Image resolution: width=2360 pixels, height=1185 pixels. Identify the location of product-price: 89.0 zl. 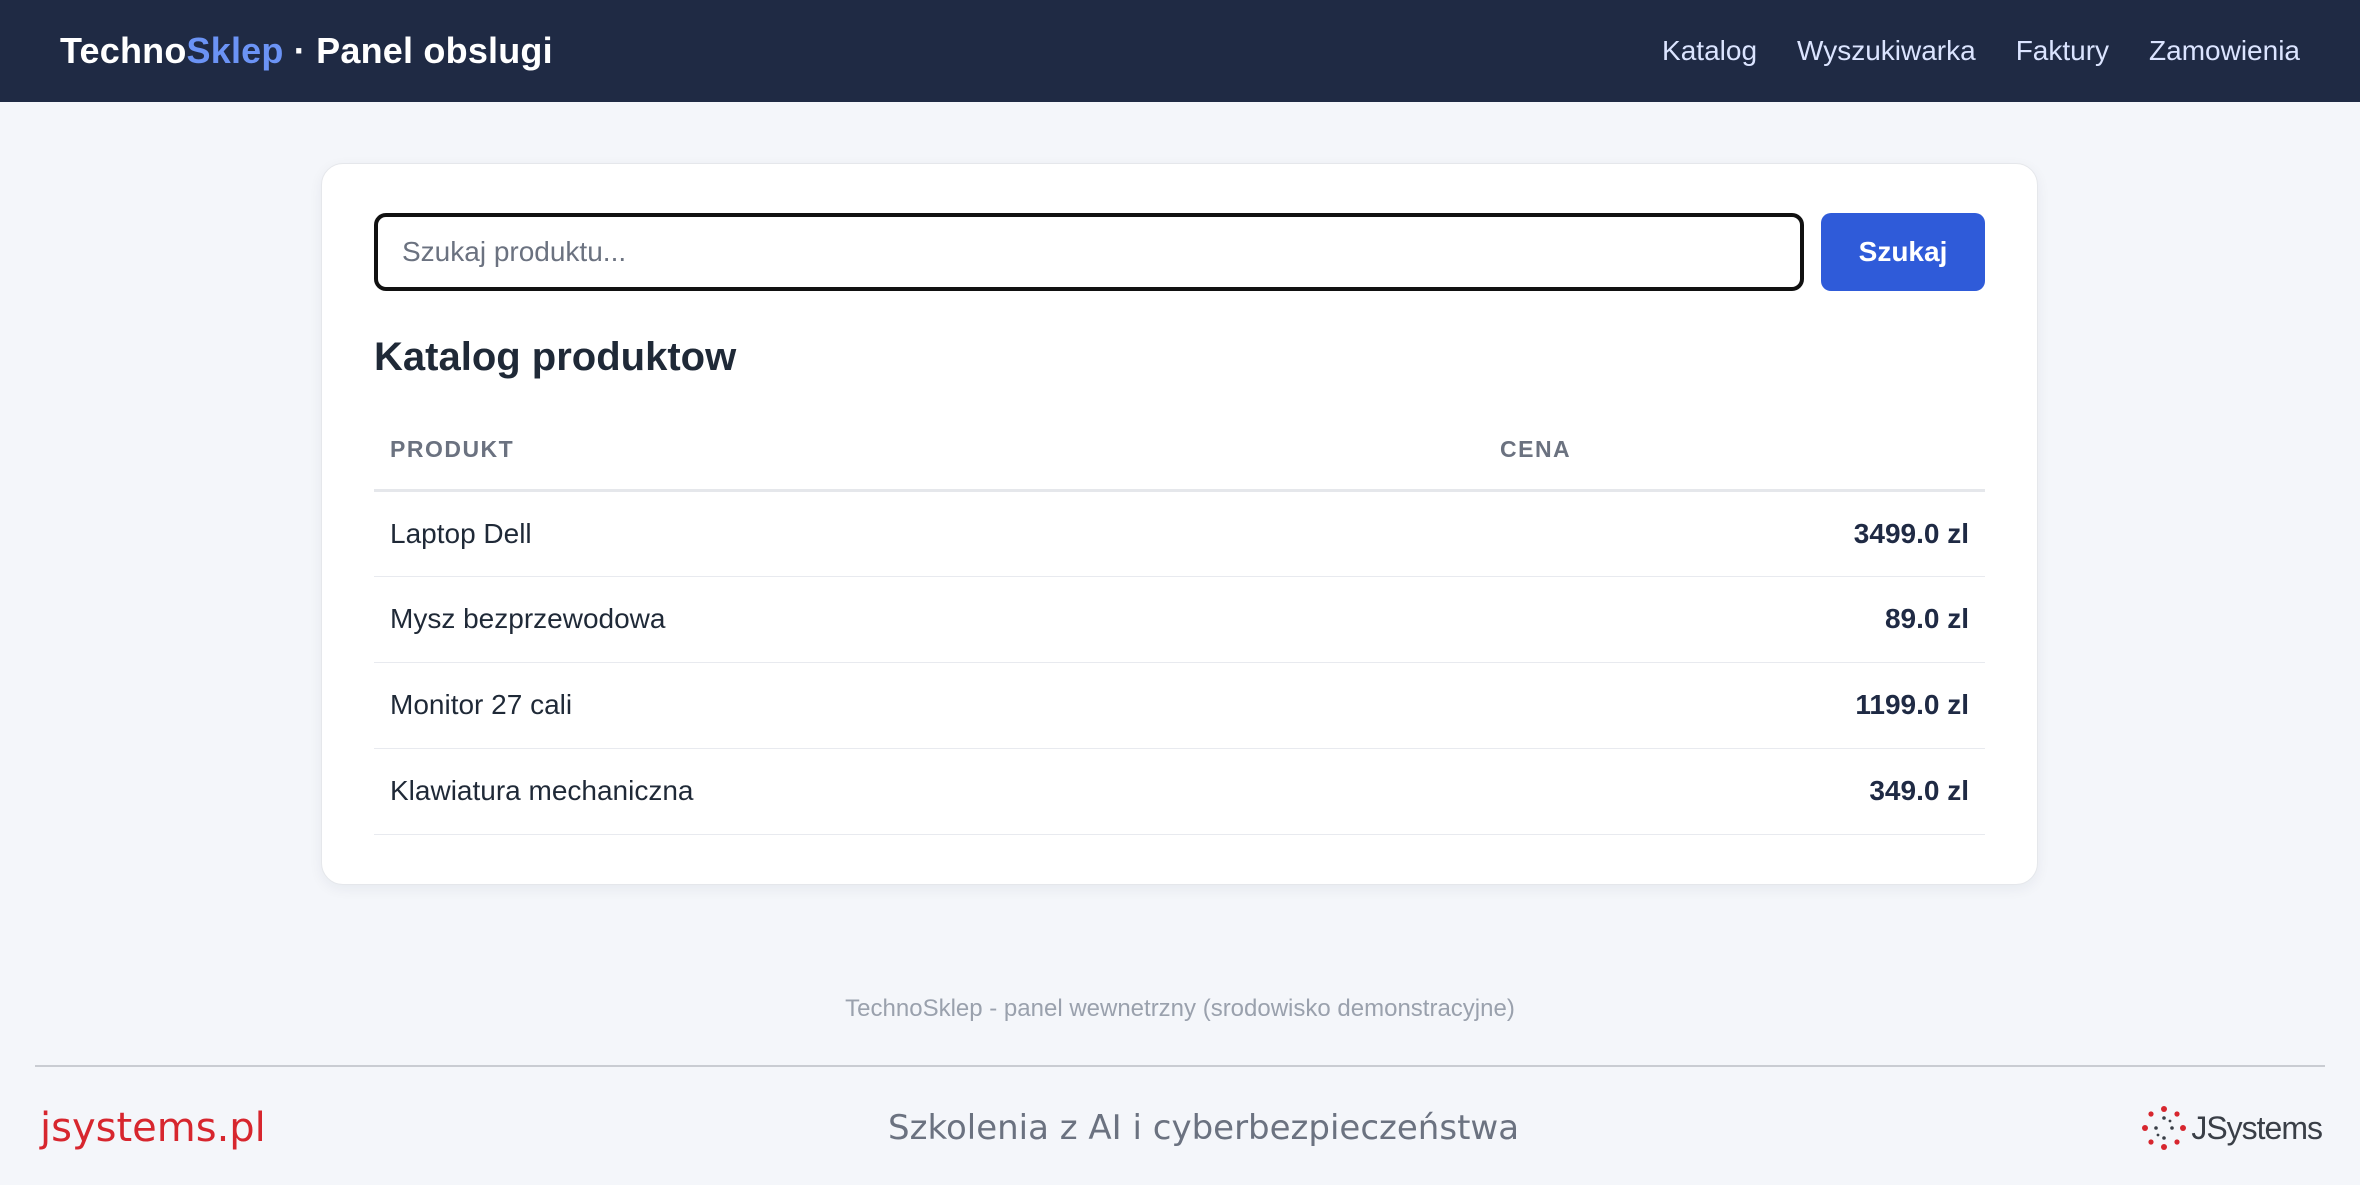
(1742, 619).